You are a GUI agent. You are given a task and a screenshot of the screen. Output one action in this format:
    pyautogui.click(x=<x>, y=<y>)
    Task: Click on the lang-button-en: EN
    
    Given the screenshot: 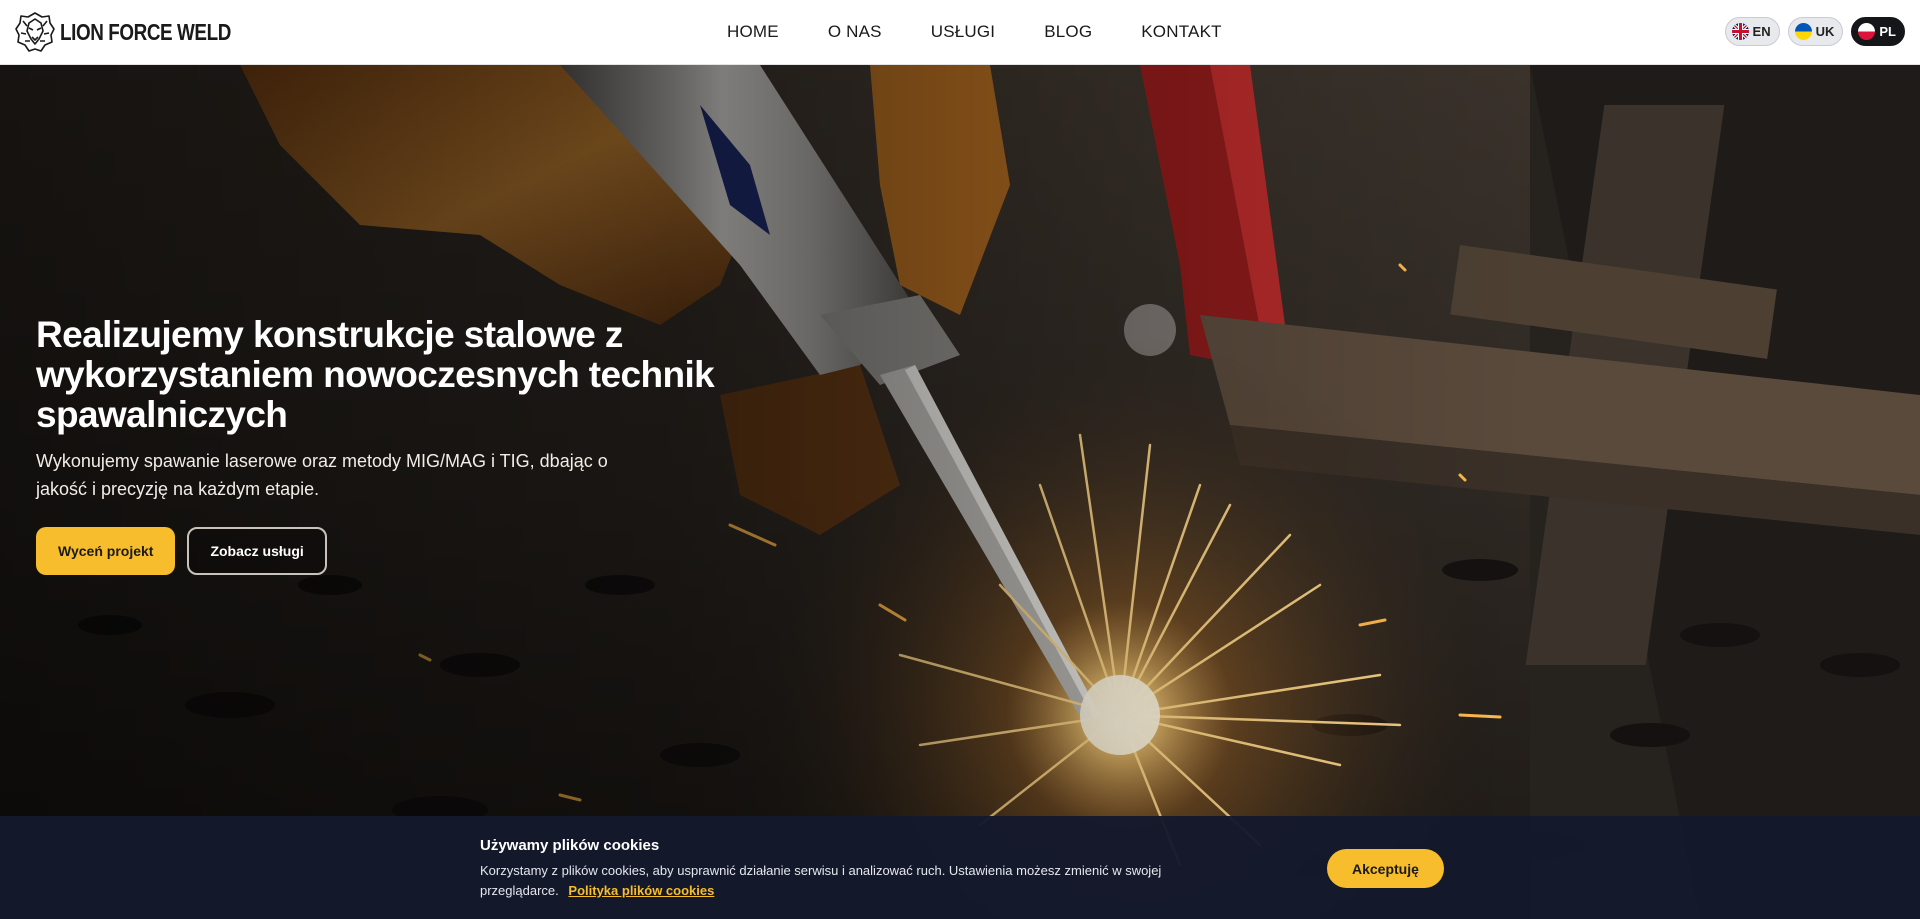 What is the action you would take?
    pyautogui.click(x=1752, y=31)
    